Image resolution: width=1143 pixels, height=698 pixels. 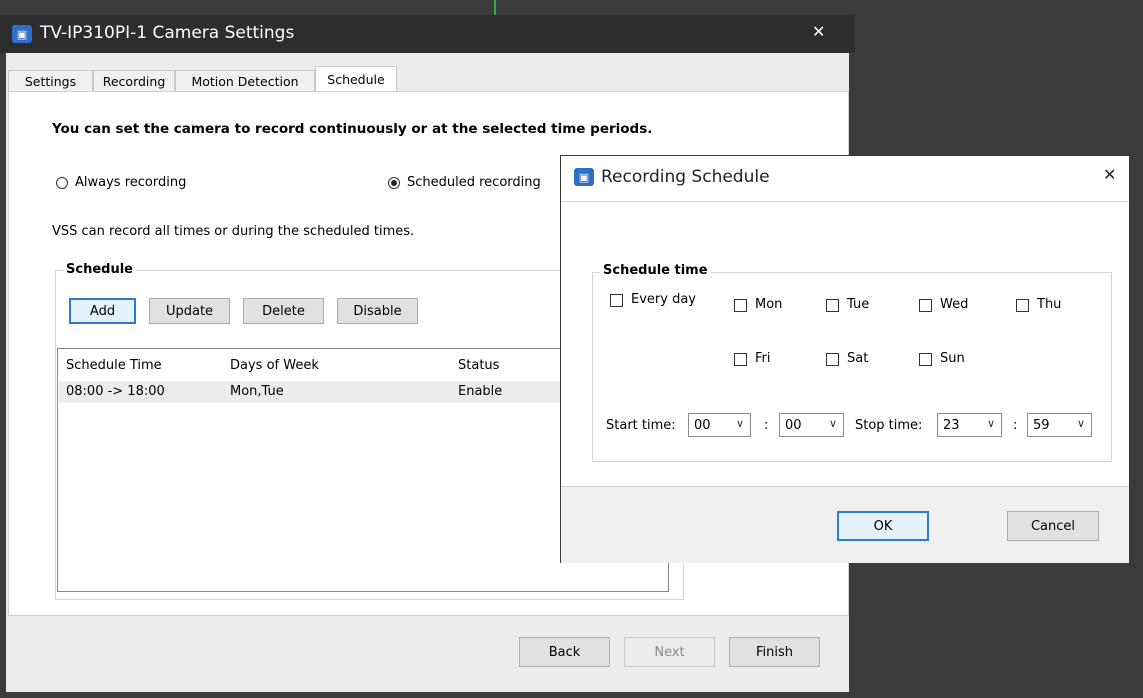 What do you see at coordinates (134, 81) in the screenshot?
I see `tab-recording: Recording` at bounding box center [134, 81].